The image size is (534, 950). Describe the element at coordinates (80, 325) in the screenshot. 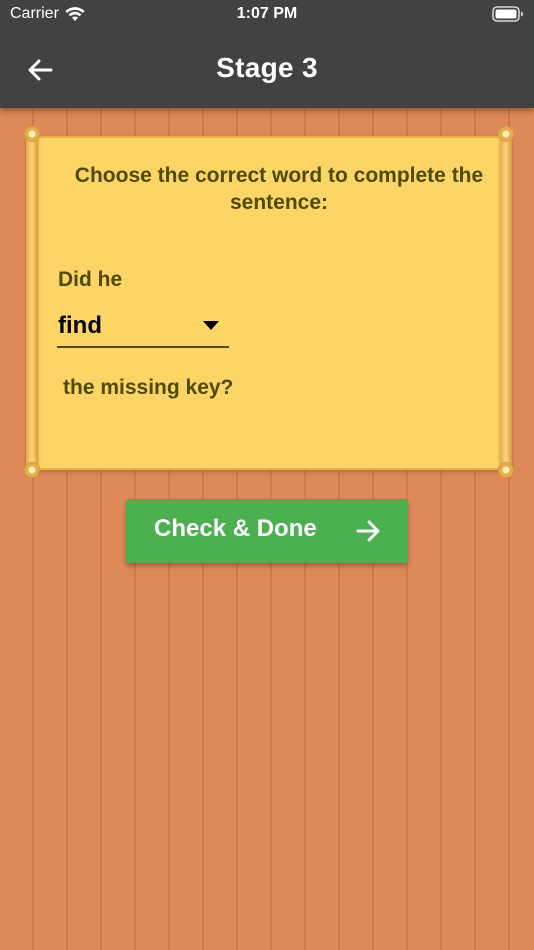

I see `dropdown-selected-value: find` at that location.